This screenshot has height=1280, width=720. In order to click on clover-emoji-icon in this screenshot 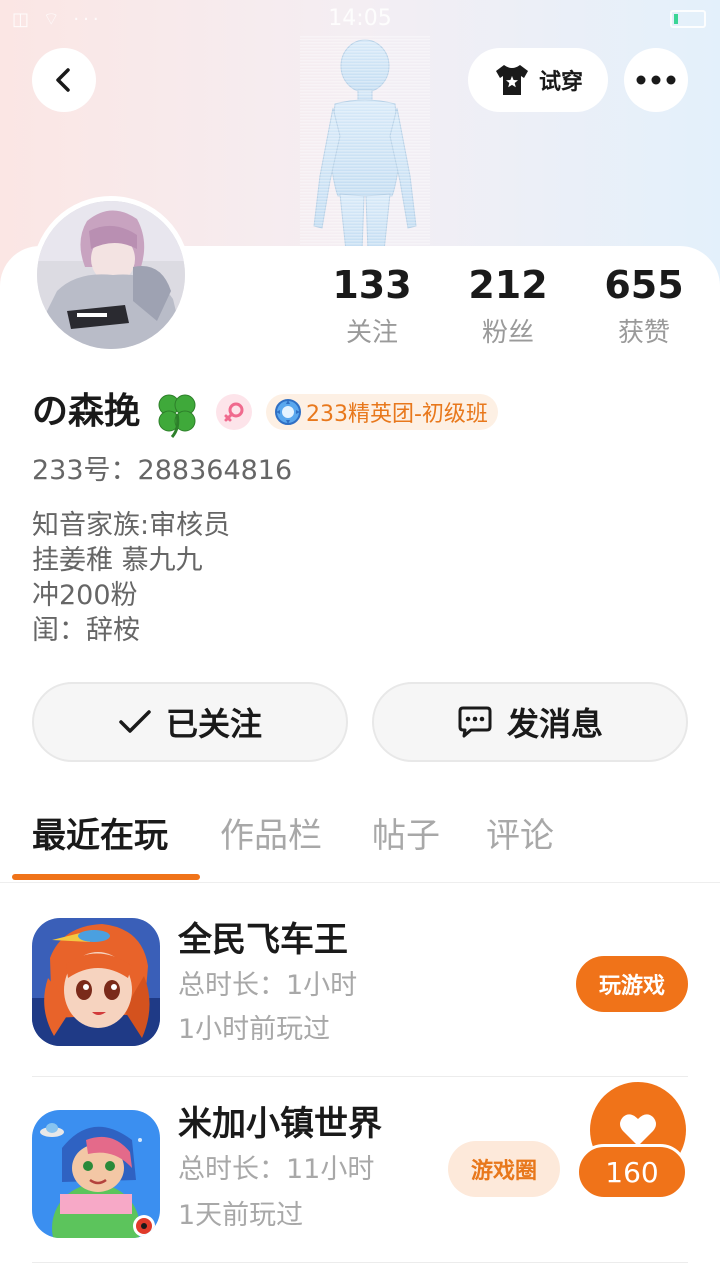, I will do `click(177, 416)`.